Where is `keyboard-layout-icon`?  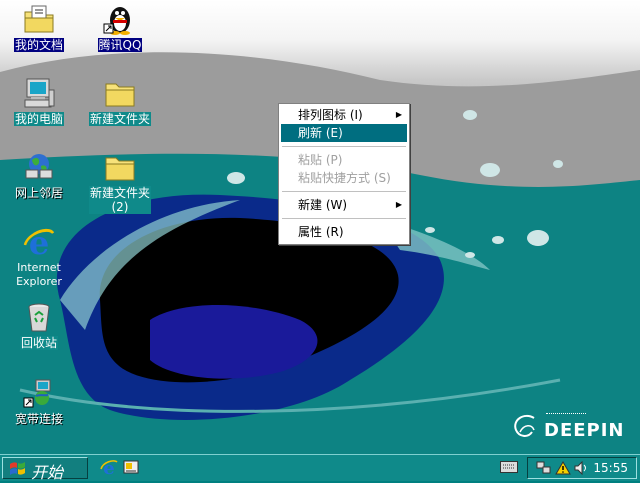
keyboard-layout-icon is located at coordinates (509, 467).